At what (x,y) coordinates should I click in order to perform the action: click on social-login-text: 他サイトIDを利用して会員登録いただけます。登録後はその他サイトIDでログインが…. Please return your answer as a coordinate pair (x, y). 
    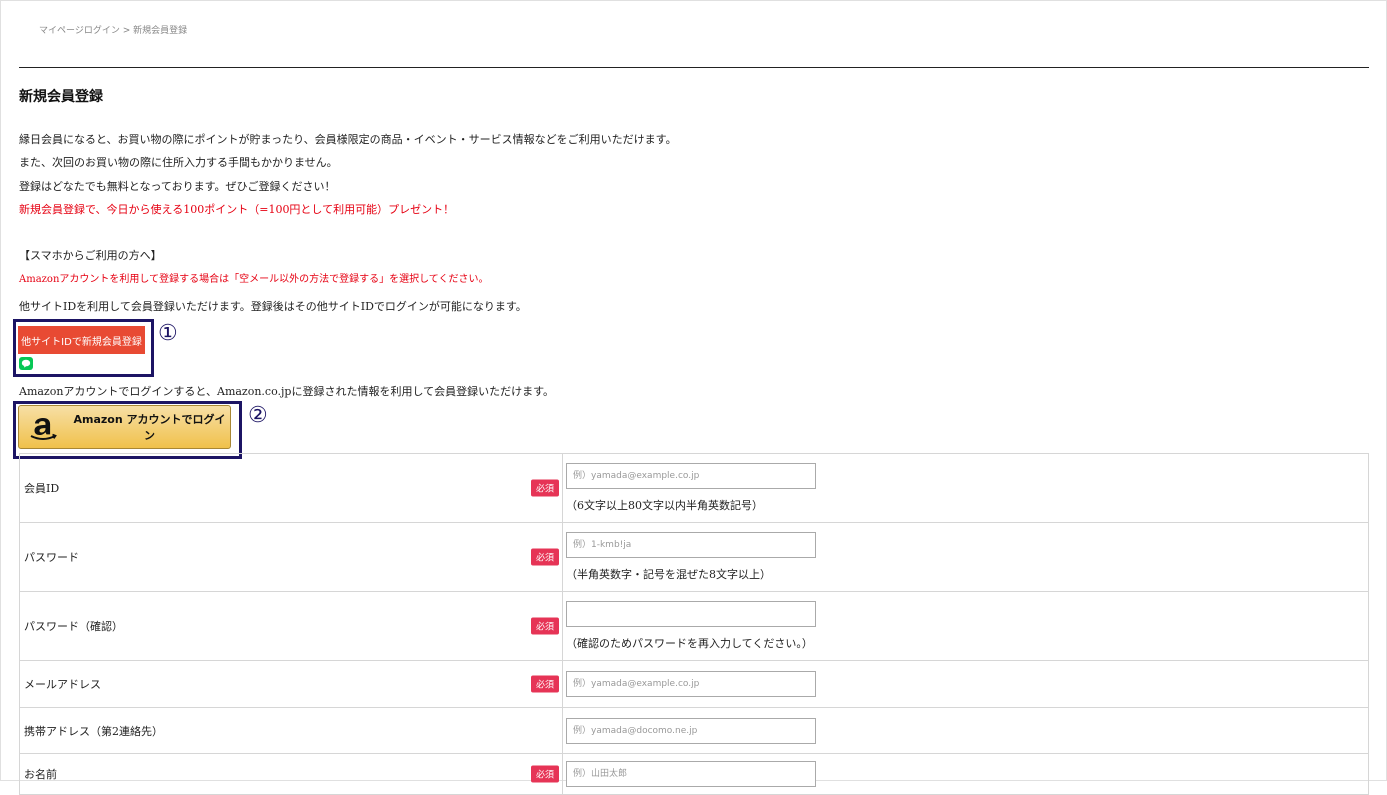
    Looking at the image, I should click on (273, 306).